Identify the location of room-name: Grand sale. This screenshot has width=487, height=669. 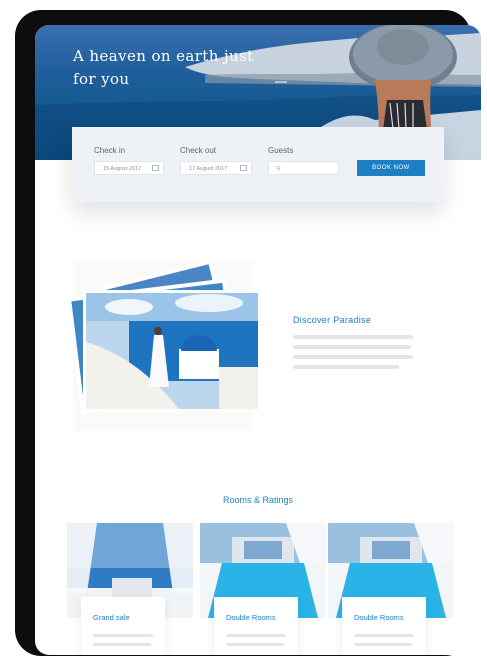
(111, 617).